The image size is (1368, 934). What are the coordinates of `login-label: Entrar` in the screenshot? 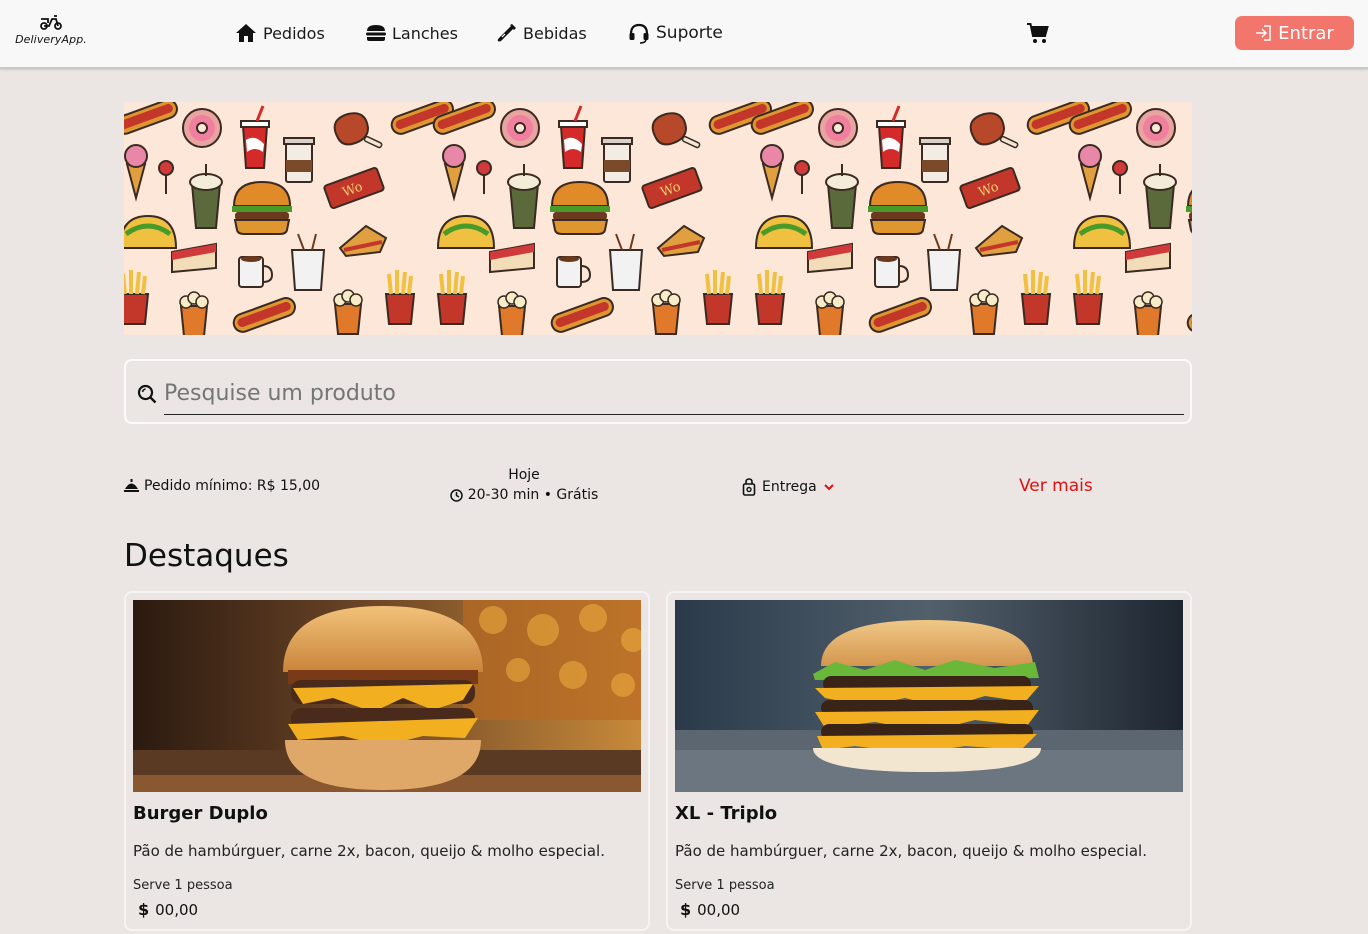 It's located at (1306, 33).